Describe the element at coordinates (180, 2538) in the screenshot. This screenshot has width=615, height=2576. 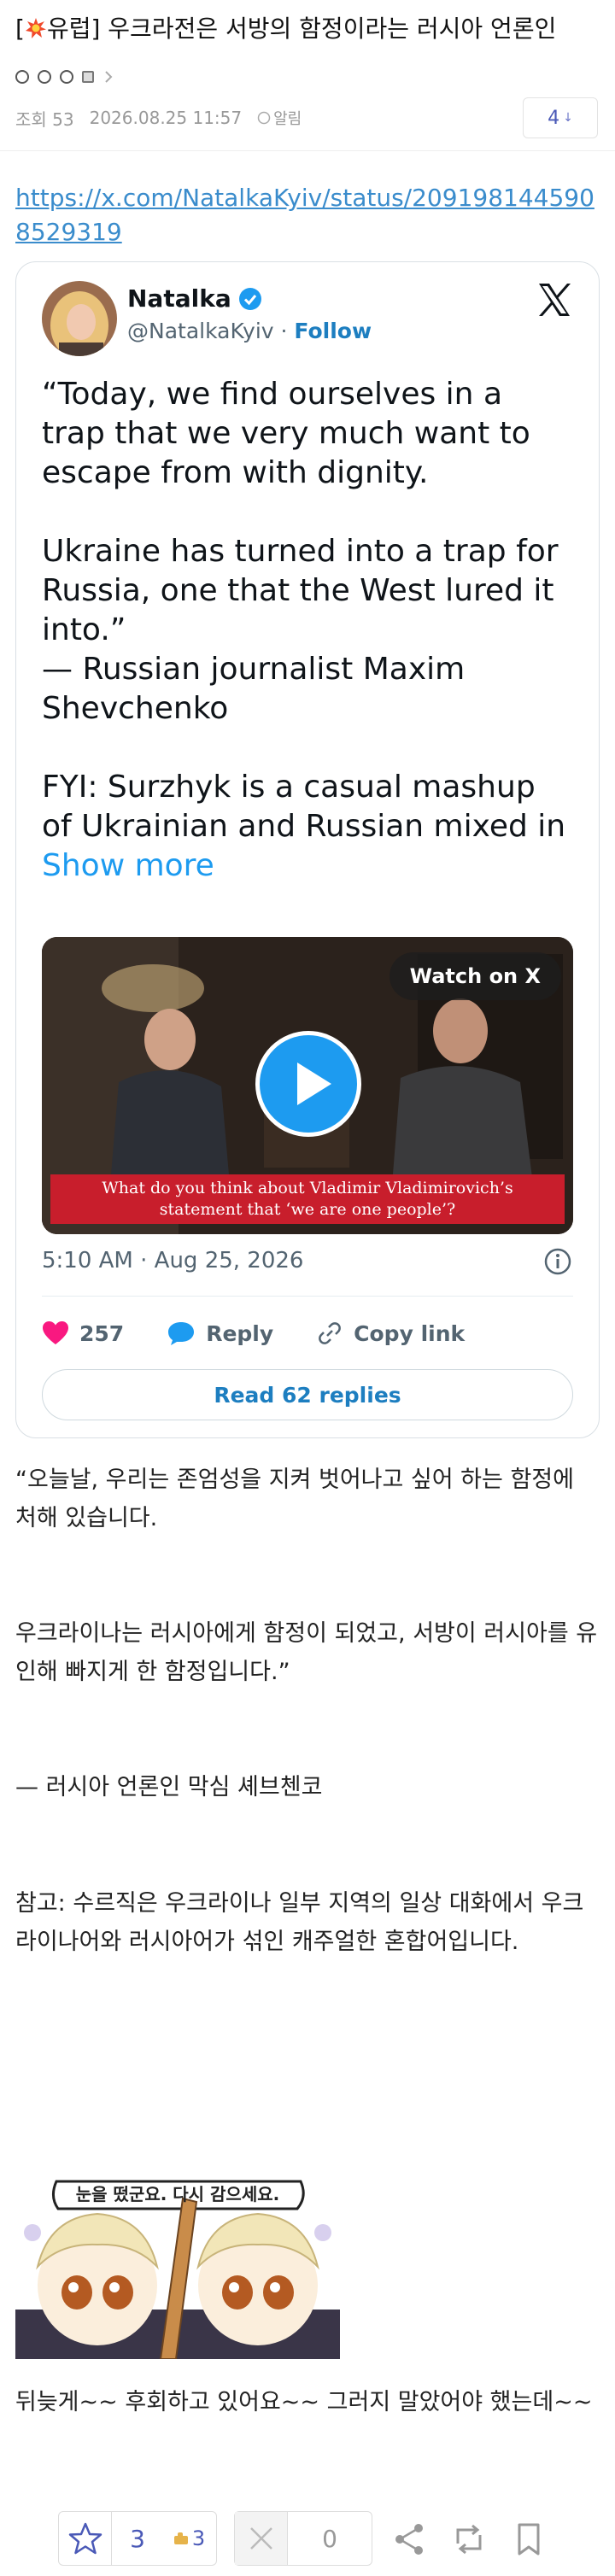
I see `thumb-icon` at that location.